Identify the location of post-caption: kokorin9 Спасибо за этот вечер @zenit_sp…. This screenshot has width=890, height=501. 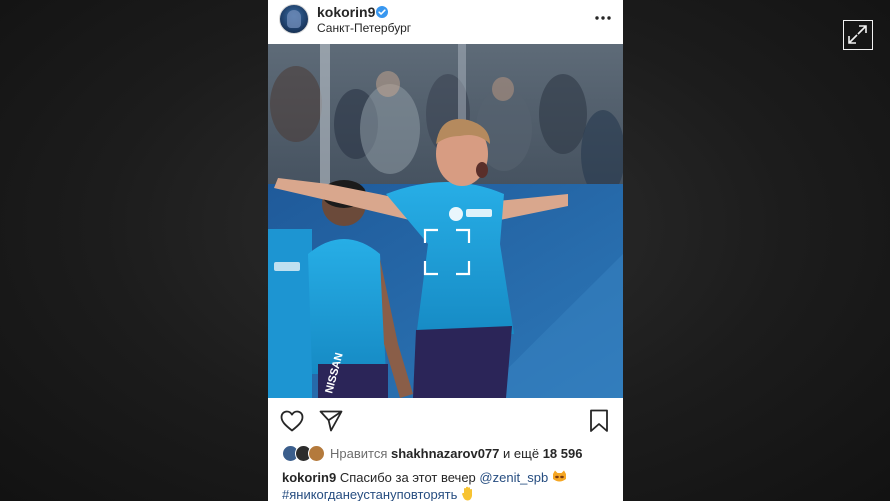
(449, 485).